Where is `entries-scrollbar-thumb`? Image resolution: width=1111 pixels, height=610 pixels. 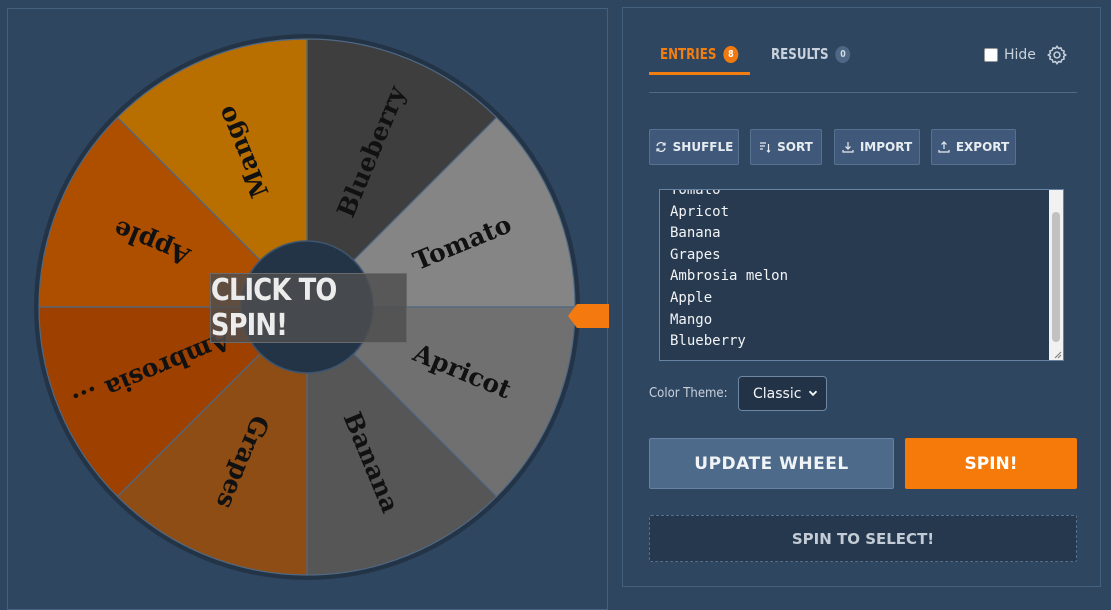 entries-scrollbar-thumb is located at coordinates (1056, 277).